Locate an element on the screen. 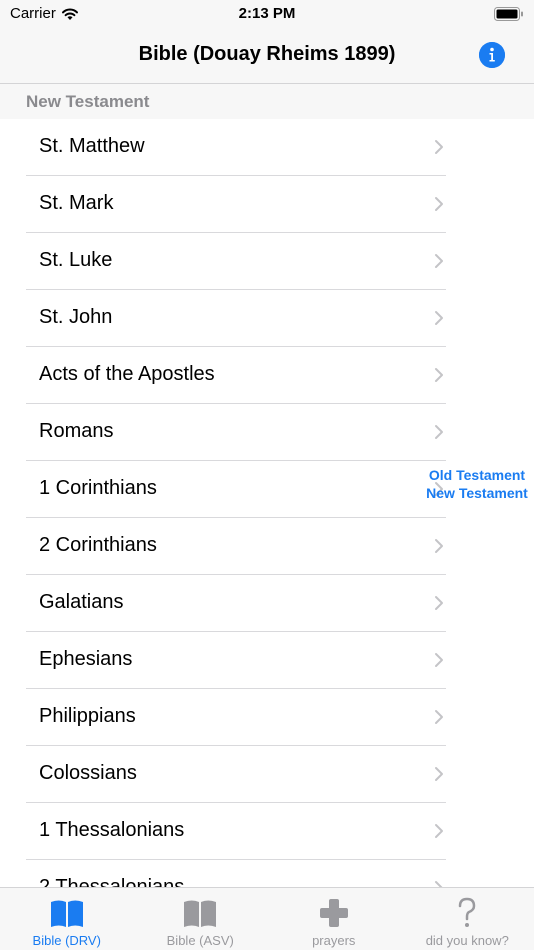  list-item: St. John is located at coordinates (236, 318).